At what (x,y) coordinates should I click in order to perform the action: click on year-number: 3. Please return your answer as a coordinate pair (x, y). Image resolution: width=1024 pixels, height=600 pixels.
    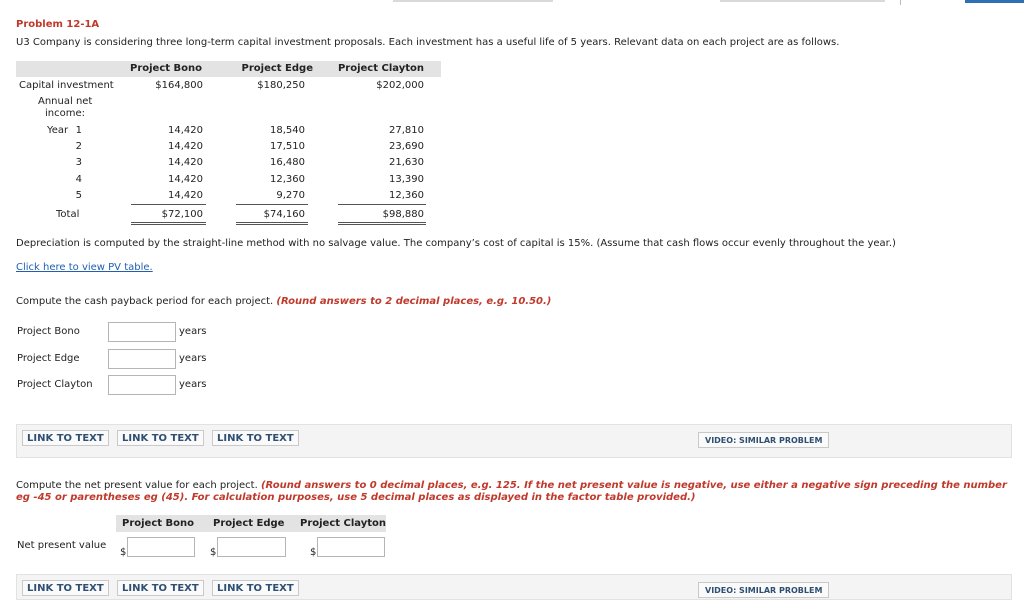
    Looking at the image, I should click on (78, 162).